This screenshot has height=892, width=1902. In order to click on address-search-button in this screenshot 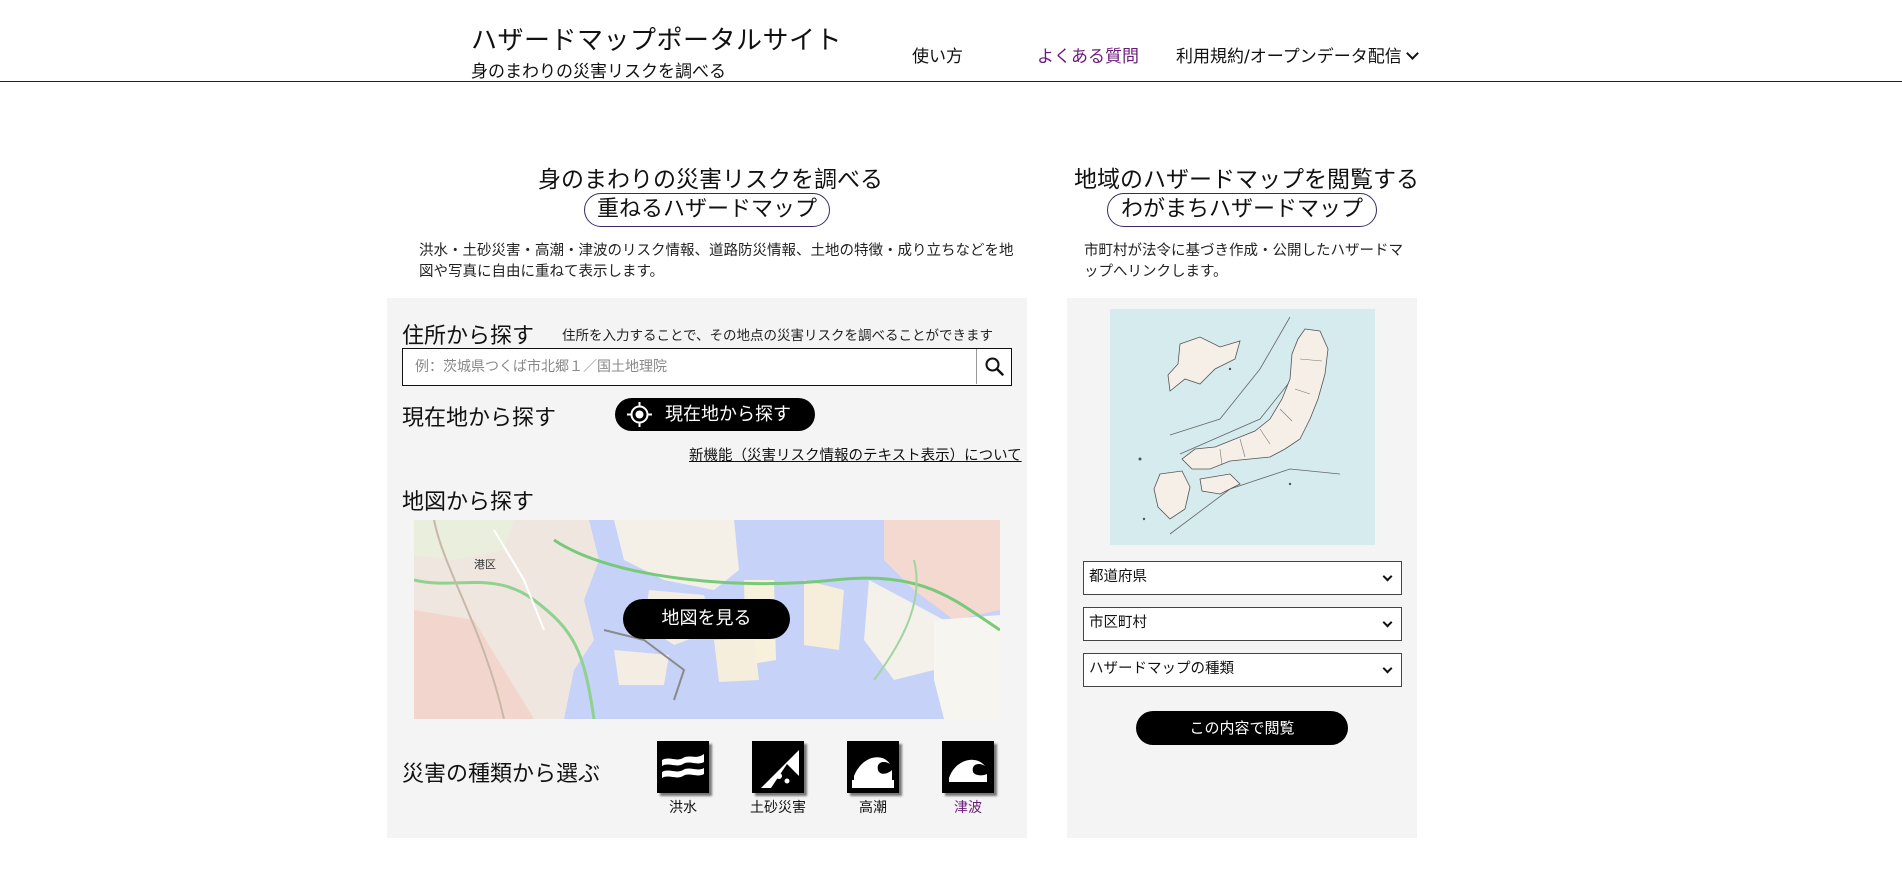, I will do `click(993, 366)`.